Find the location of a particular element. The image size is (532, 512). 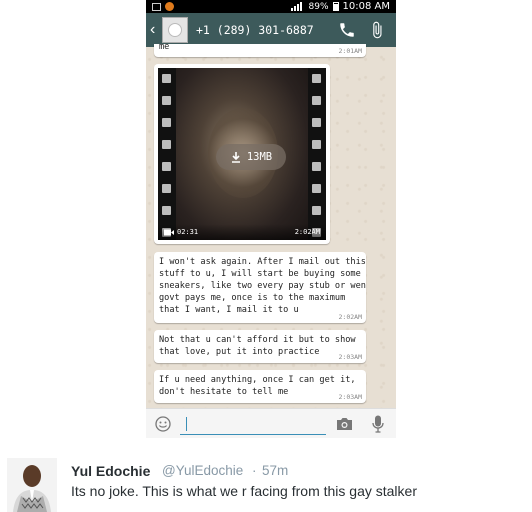

app-notification-icon is located at coordinates (169, 6).